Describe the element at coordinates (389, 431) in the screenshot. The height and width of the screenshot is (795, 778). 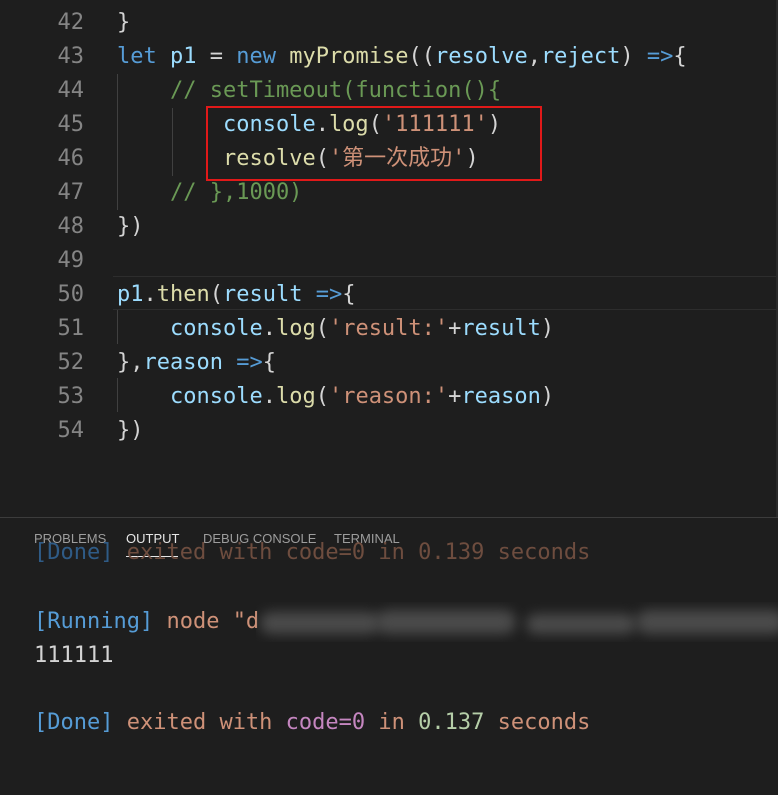
I see `code-line: 54})` at that location.